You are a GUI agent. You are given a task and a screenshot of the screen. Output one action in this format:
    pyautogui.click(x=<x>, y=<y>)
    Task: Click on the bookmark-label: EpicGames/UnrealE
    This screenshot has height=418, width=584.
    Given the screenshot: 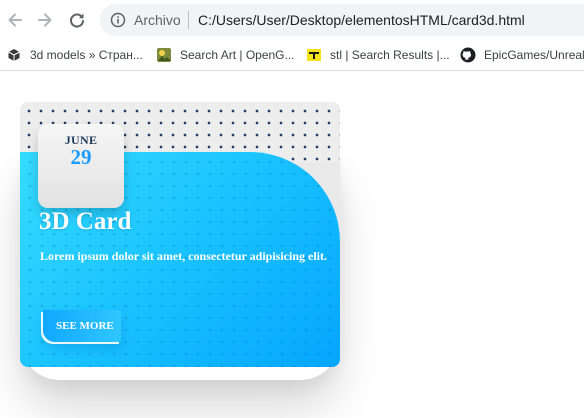 What is the action you would take?
    pyautogui.click(x=534, y=55)
    